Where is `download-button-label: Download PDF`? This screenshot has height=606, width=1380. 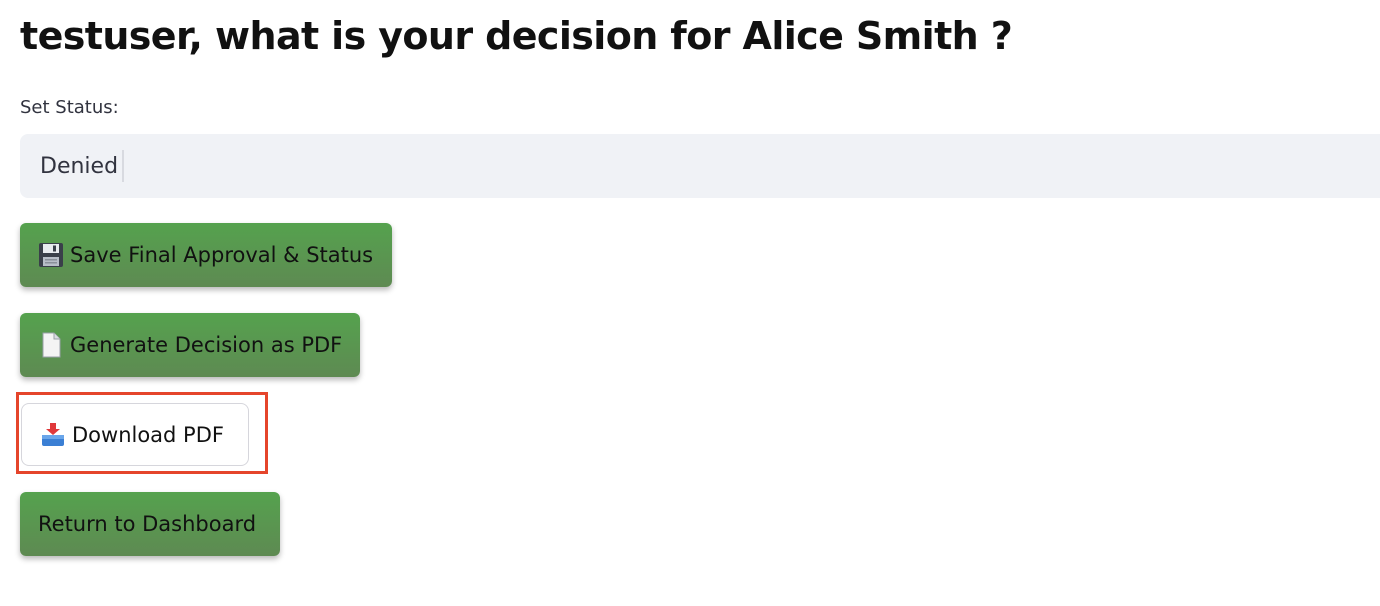 download-button-label: Download PDF is located at coordinates (148, 434).